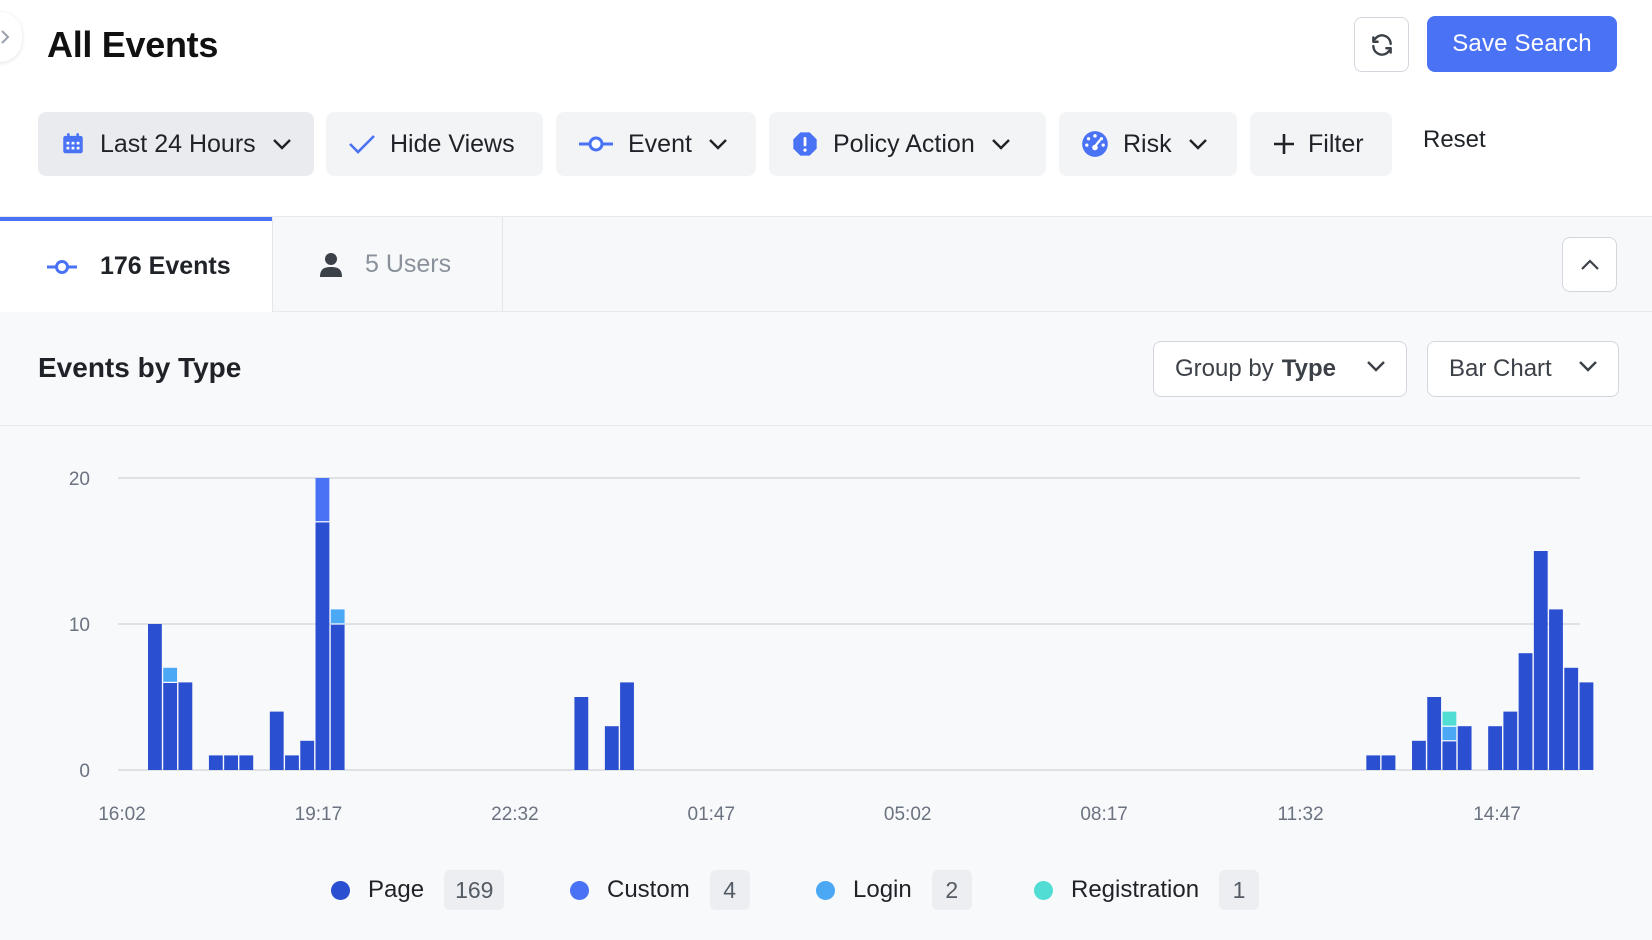 This screenshot has width=1652, height=940. I want to click on legend-label: Registration, so click(1135, 889).